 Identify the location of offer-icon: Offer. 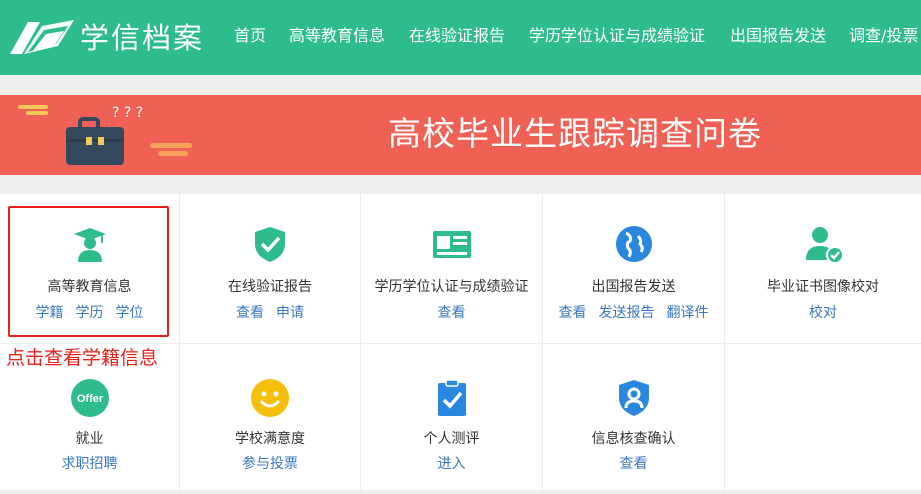
(89, 398).